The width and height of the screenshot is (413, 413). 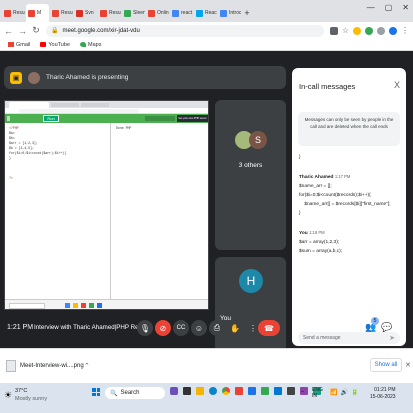 I want to click on sender-name: You, so click(x=303, y=233).